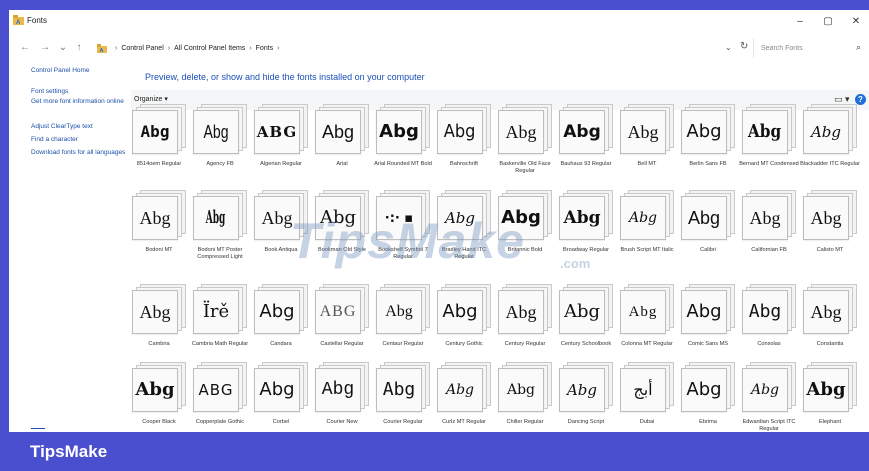  I want to click on font-tile: Abg Cooper Black, so click(159, 402).